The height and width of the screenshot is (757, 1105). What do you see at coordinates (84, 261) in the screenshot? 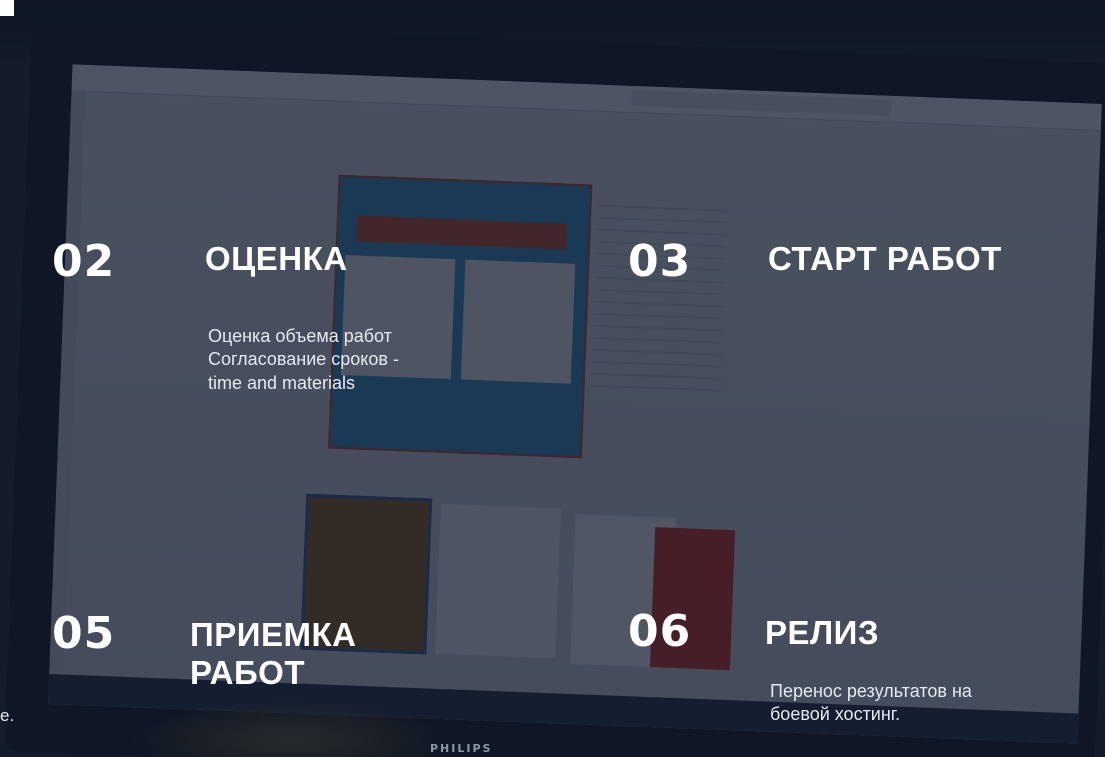
I see `stage-number: 02` at bounding box center [84, 261].